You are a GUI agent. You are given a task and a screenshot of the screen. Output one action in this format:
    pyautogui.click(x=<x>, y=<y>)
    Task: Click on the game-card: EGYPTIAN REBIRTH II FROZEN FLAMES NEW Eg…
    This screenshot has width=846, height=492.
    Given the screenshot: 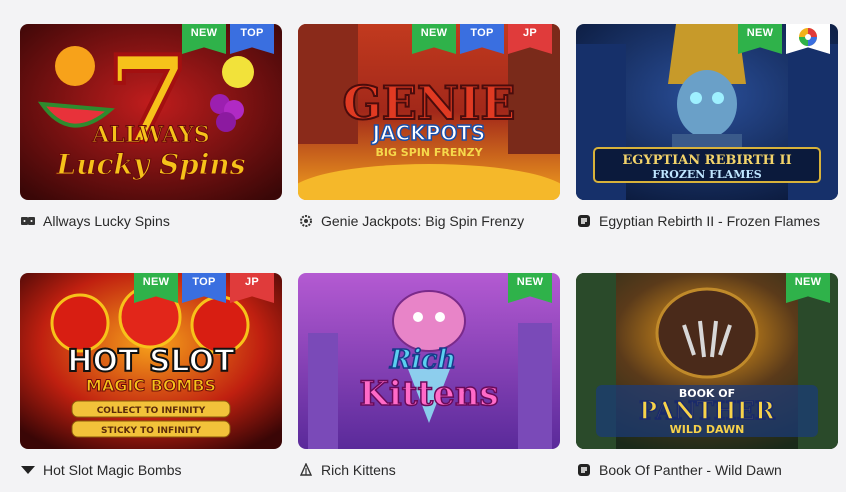 What is the action you would take?
    pyautogui.click(x=707, y=128)
    